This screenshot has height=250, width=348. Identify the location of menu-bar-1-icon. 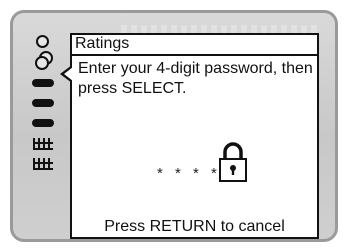
(43, 83).